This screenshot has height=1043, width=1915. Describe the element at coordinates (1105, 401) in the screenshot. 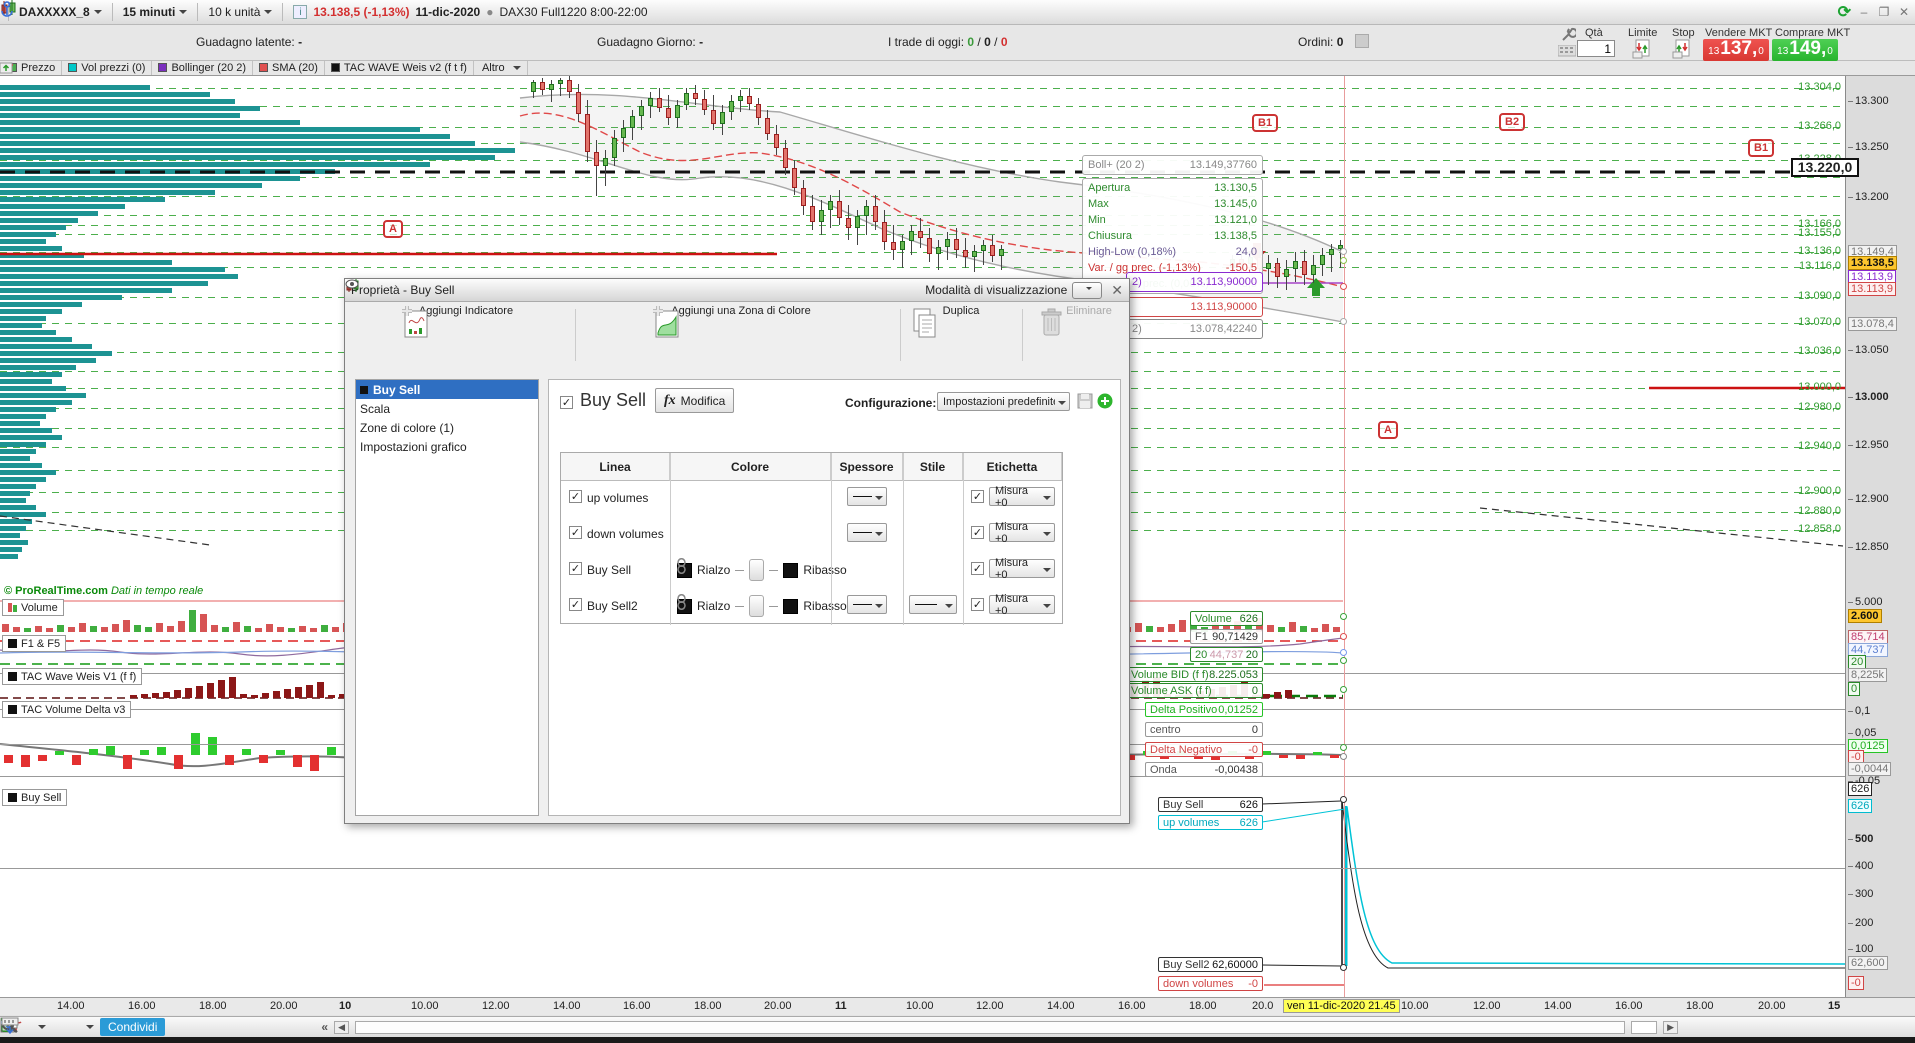

I see `add-config-icon` at that location.